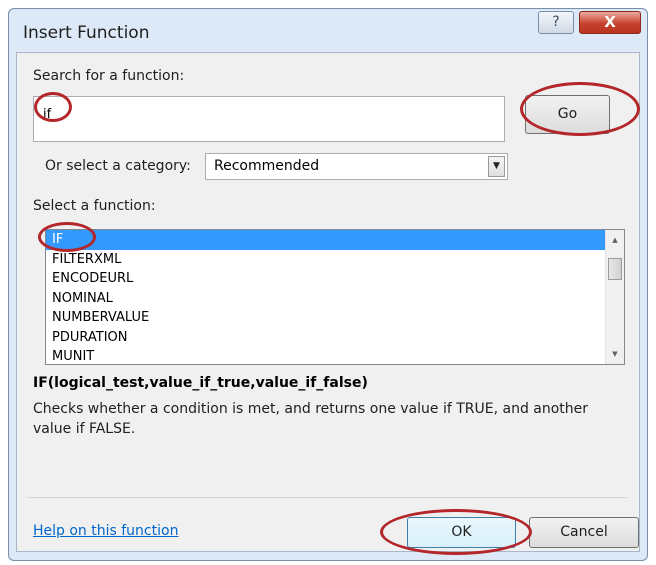 This screenshot has width=656, height=565. I want to click on category-label: Or select a category:, so click(118, 166).